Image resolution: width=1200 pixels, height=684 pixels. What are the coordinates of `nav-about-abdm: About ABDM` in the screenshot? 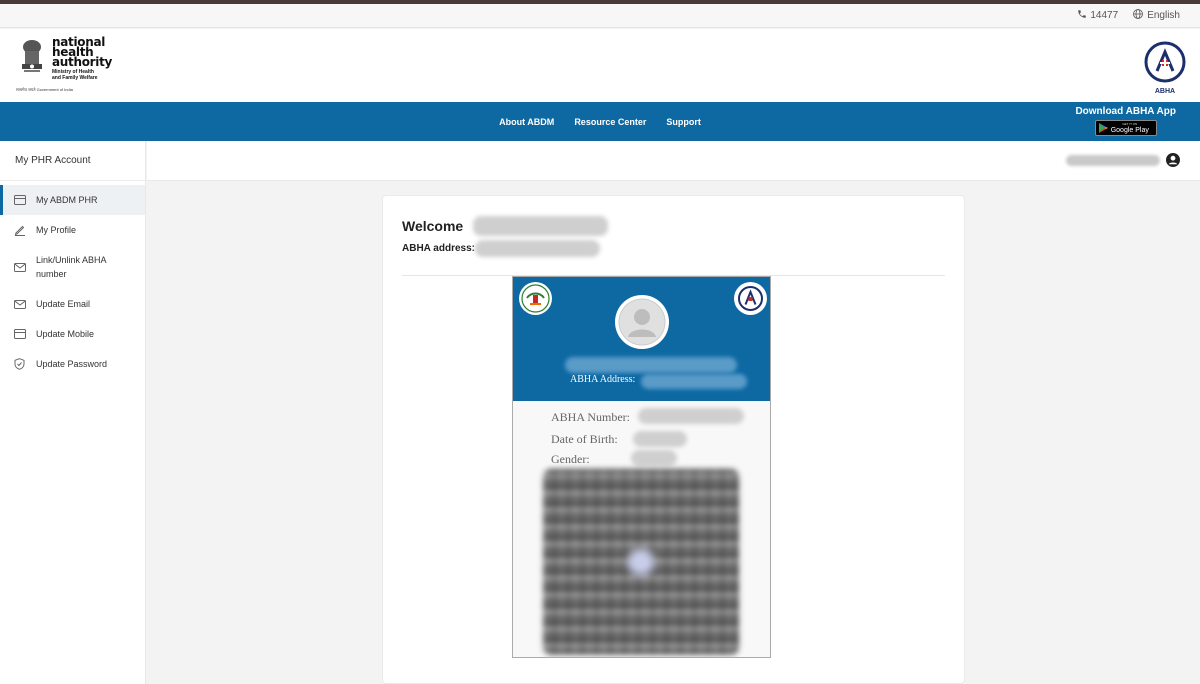 It's located at (526, 122).